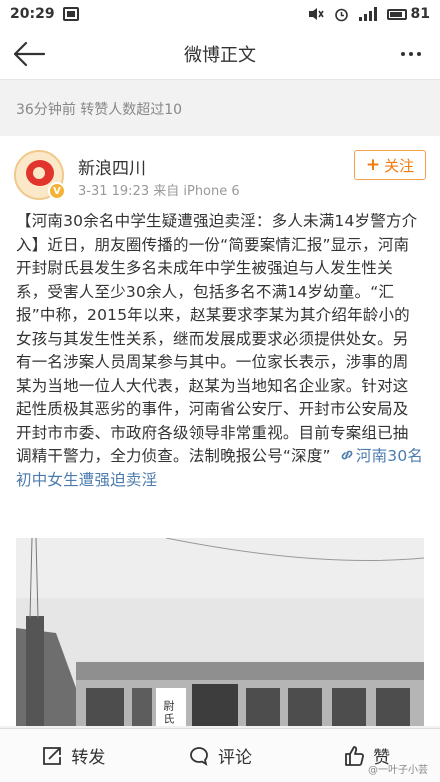 This screenshot has height=782, width=440. Describe the element at coordinates (112, 166) in the screenshot. I see `user-name: 新浪四川` at that location.